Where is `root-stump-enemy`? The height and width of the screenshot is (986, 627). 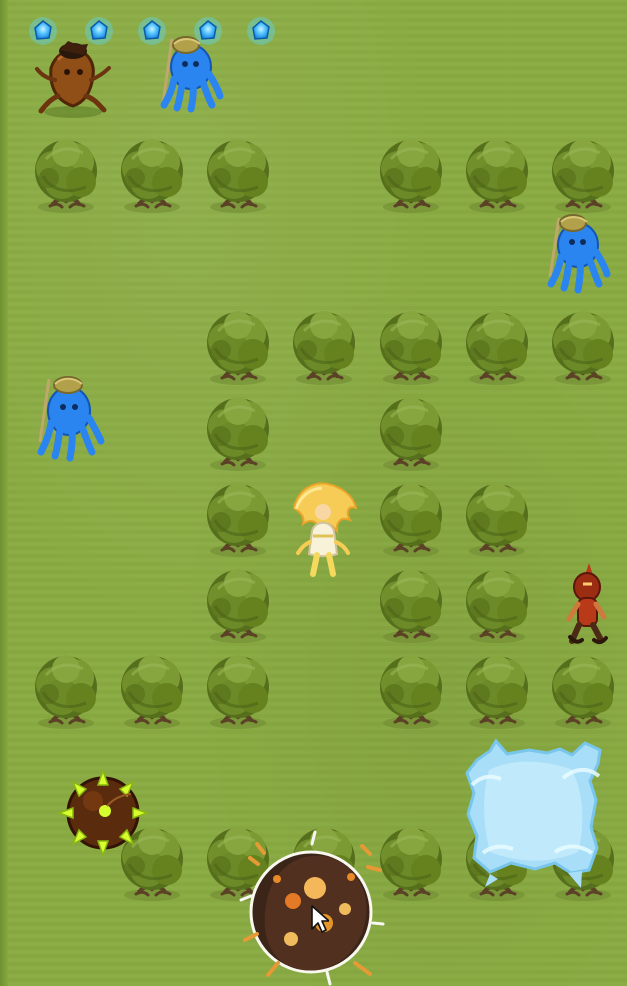
root-stump-enemy is located at coordinates (73, 79).